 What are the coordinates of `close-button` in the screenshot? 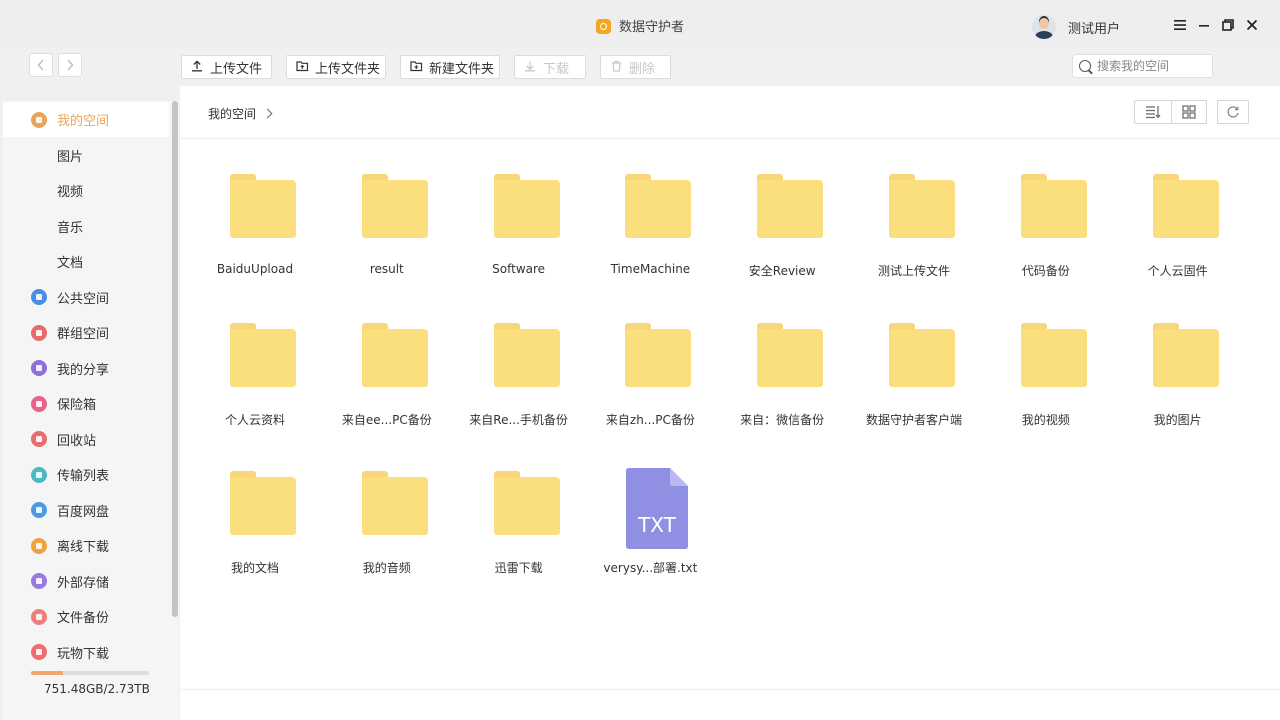 It's located at (1252, 25).